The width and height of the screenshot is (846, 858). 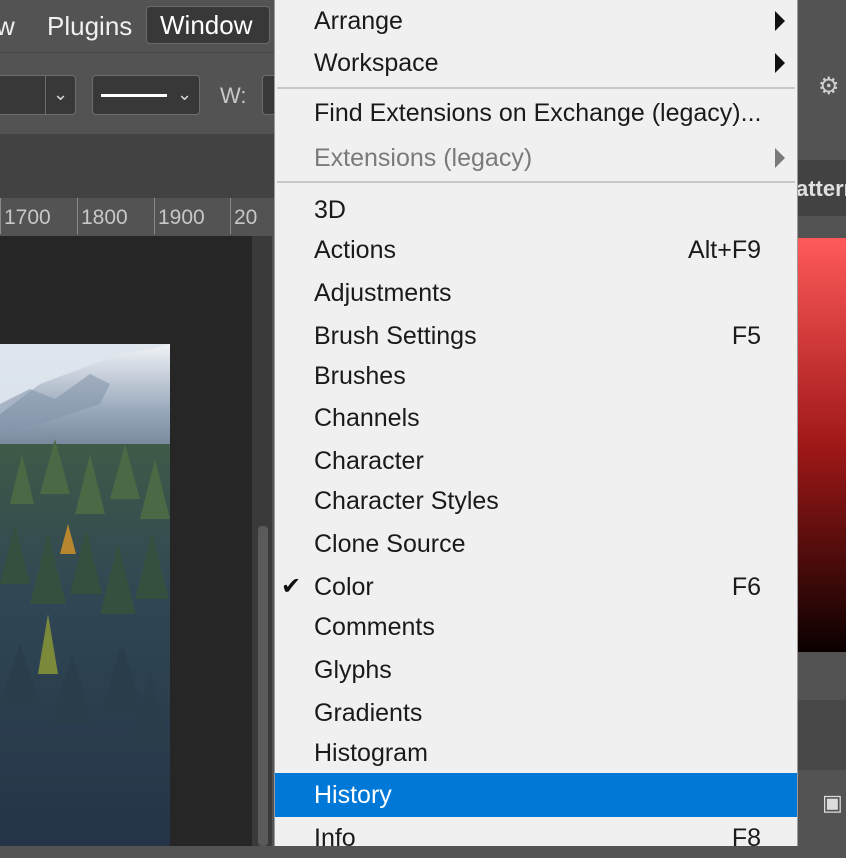 I want to click on menu-window: Window, so click(x=208, y=25).